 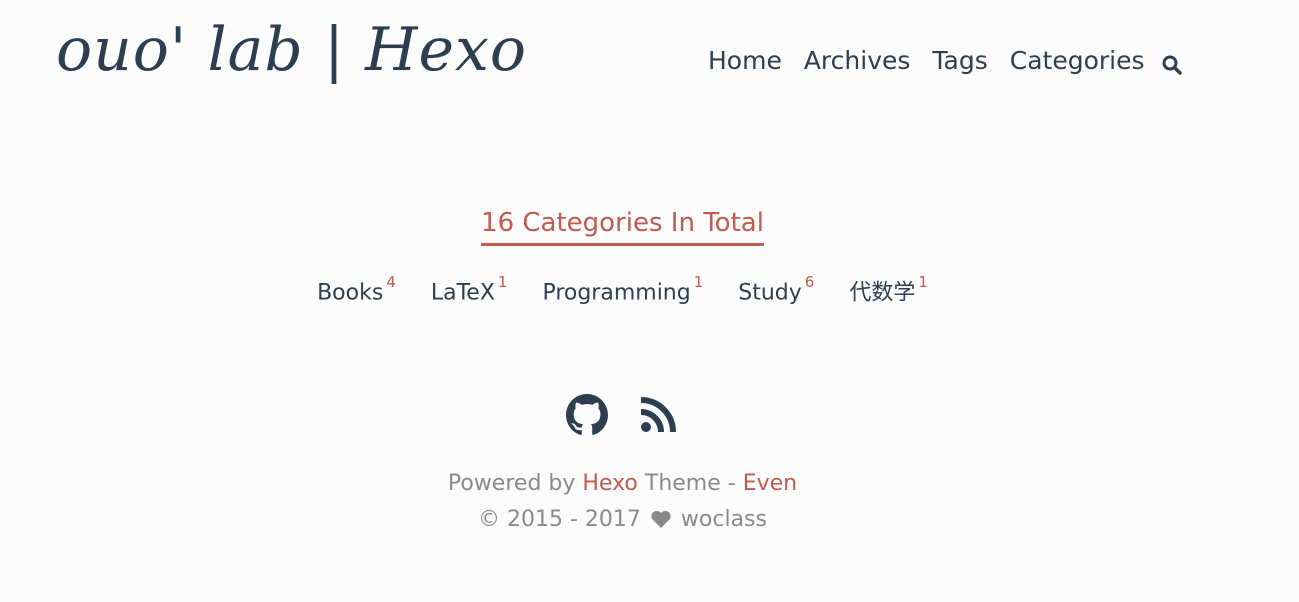 I want to click on github-icon, so click(x=586, y=415).